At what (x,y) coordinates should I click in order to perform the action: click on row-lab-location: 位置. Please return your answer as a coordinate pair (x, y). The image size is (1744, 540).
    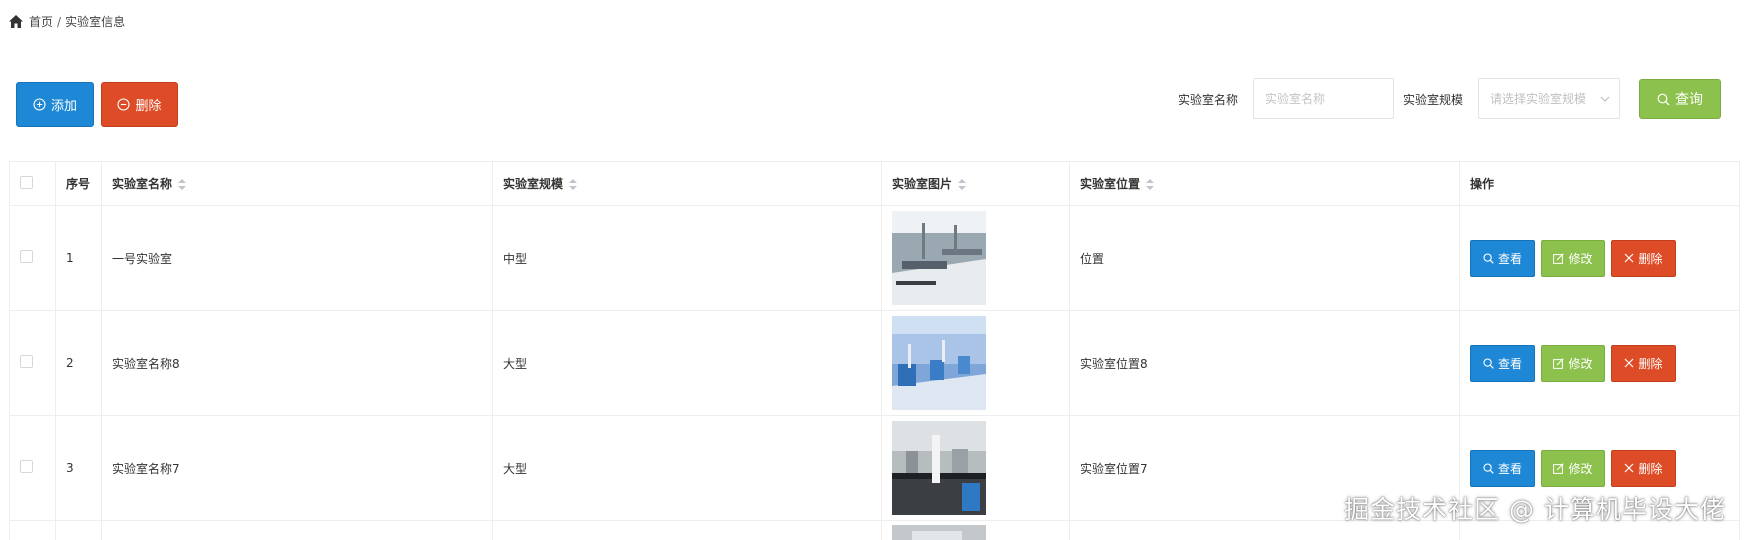
    Looking at the image, I should click on (1264, 258).